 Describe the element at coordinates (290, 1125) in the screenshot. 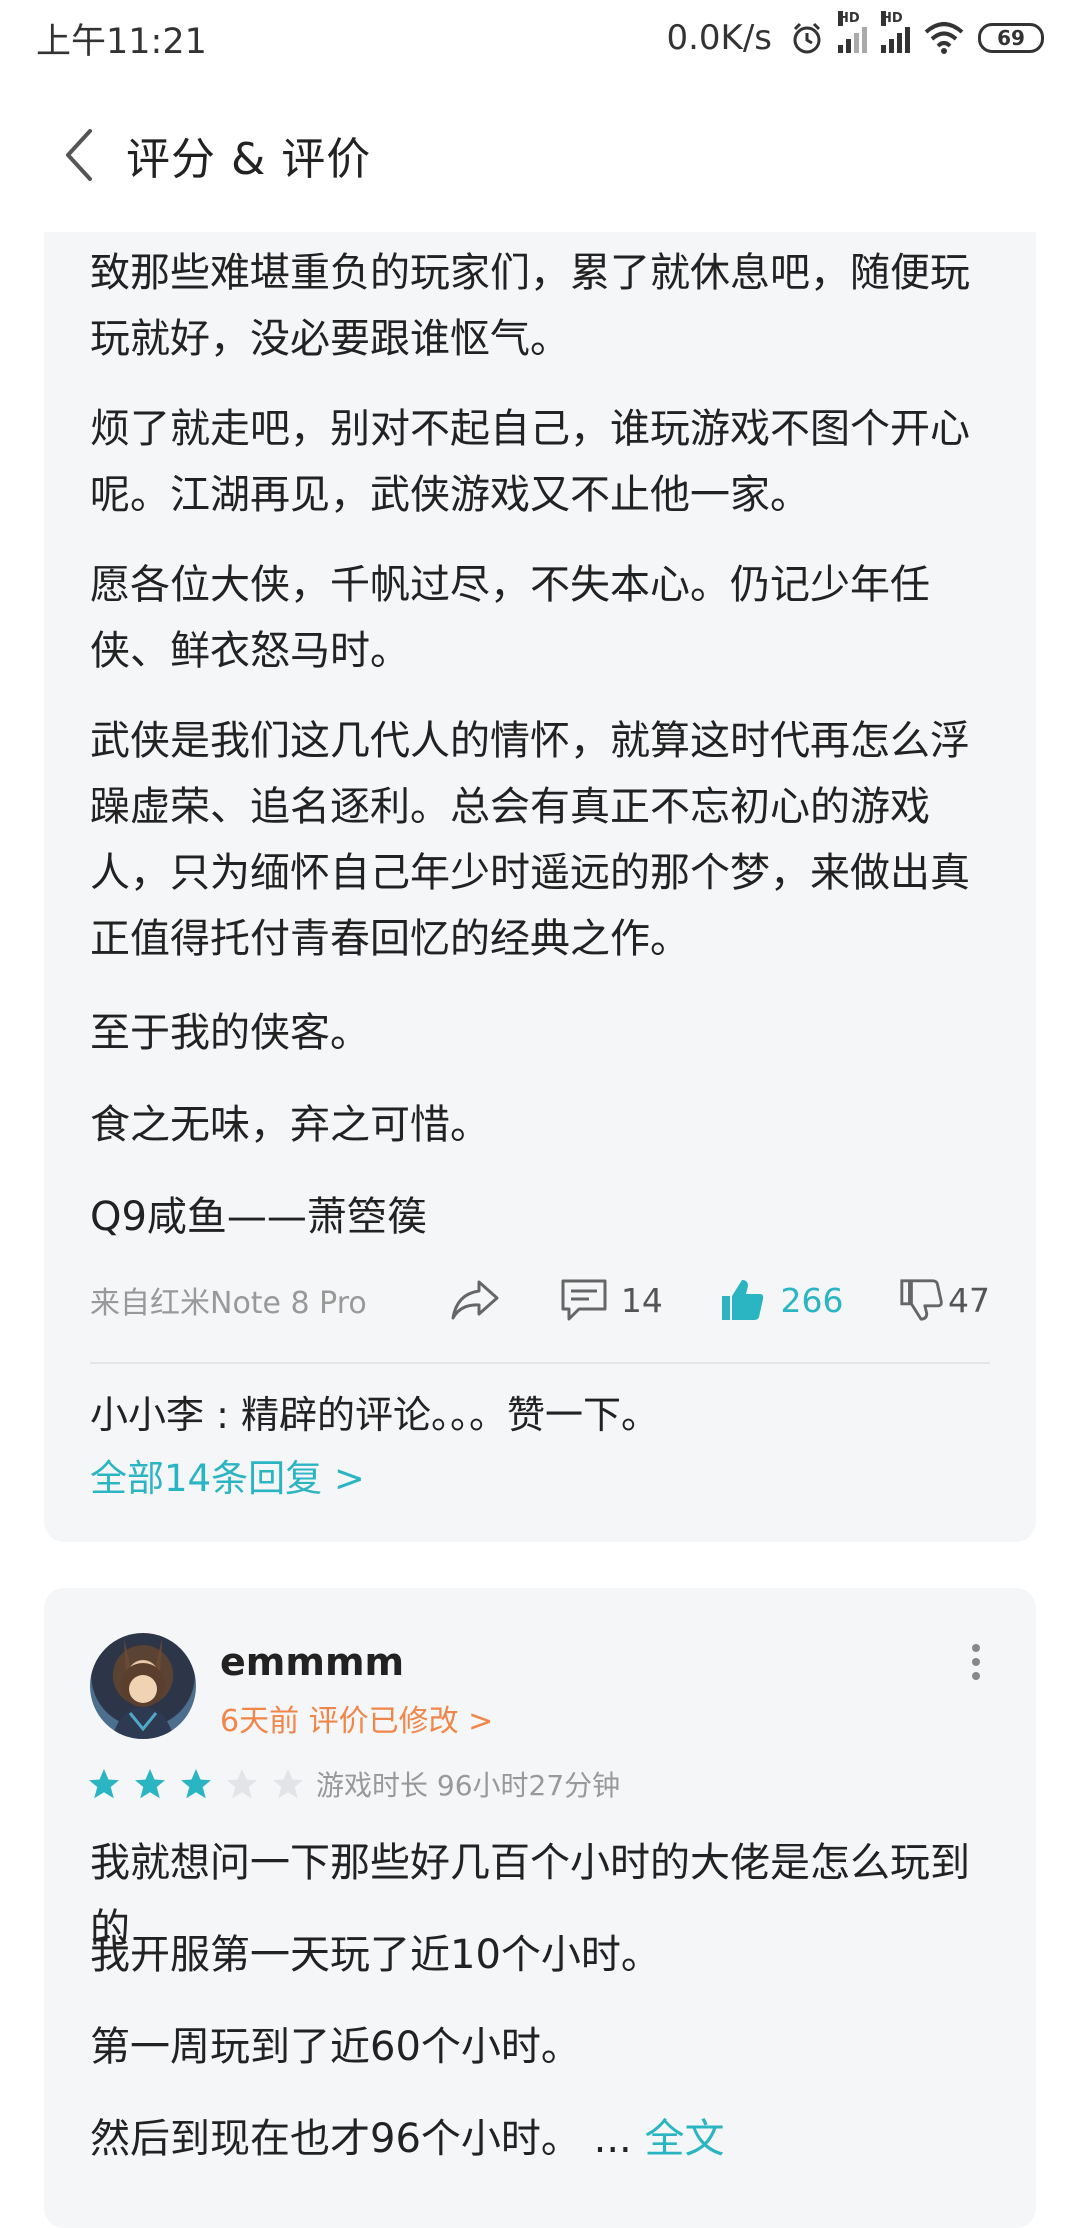

I see `review-paragraph: 食之无味，弃之可惜。` at that location.